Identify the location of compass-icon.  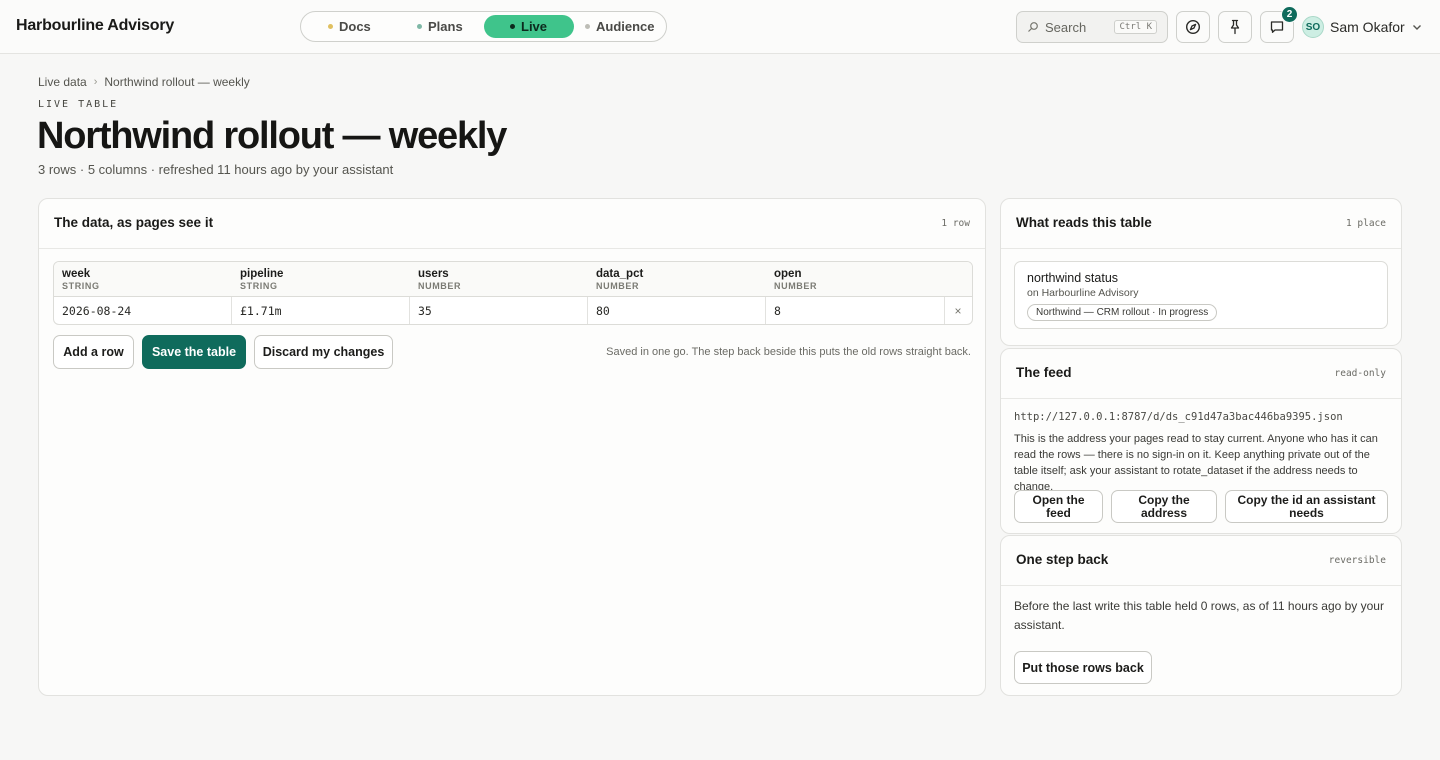
(1193, 27).